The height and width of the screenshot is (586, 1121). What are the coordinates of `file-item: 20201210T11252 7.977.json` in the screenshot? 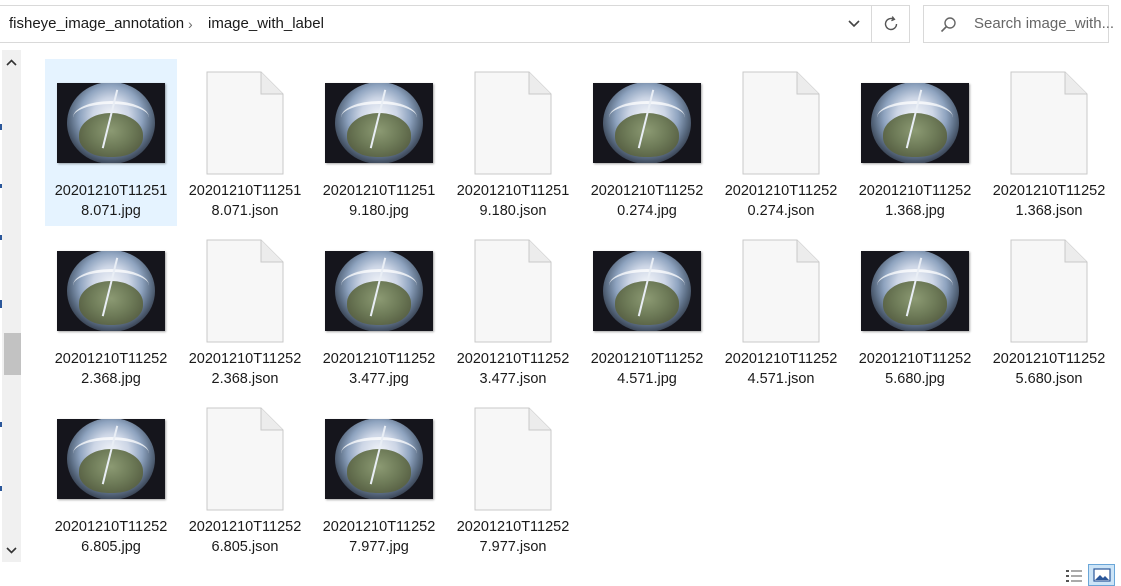 It's located at (513, 478).